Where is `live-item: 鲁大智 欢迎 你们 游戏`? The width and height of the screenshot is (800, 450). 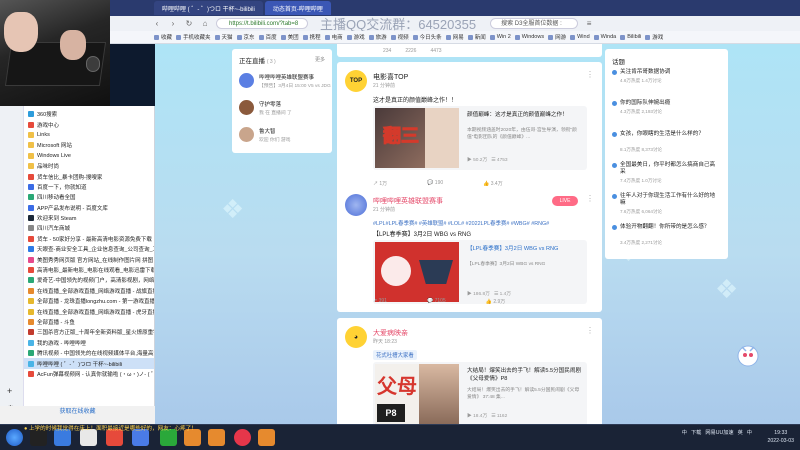
live-item: 鲁大智 欢迎 你们 游戏 is located at coordinates (283, 137).